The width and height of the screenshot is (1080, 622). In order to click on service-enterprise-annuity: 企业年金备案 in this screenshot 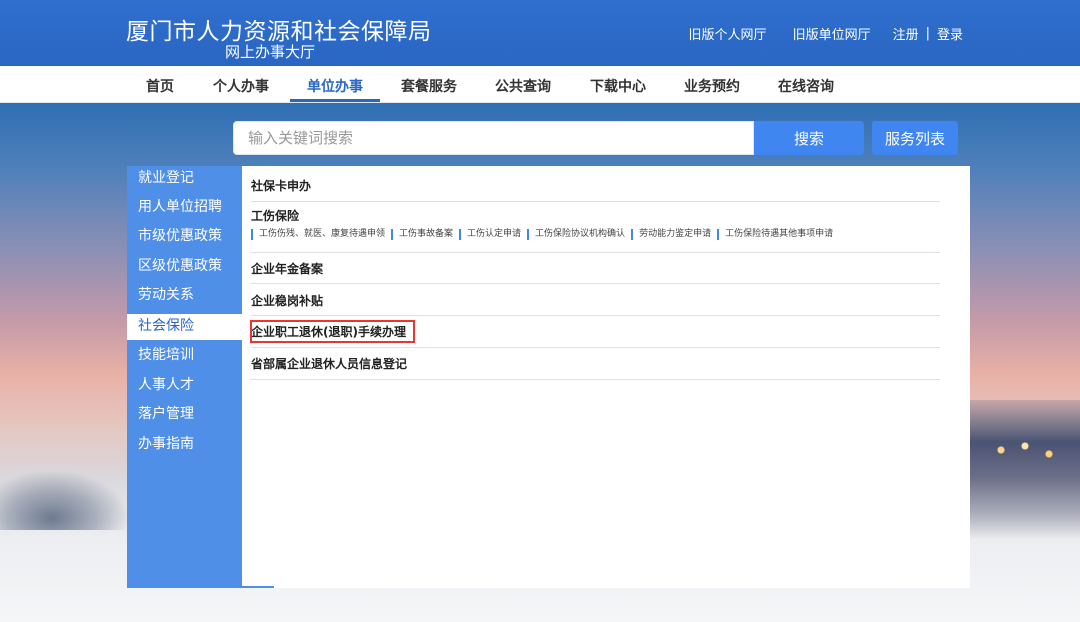, I will do `click(595, 268)`.